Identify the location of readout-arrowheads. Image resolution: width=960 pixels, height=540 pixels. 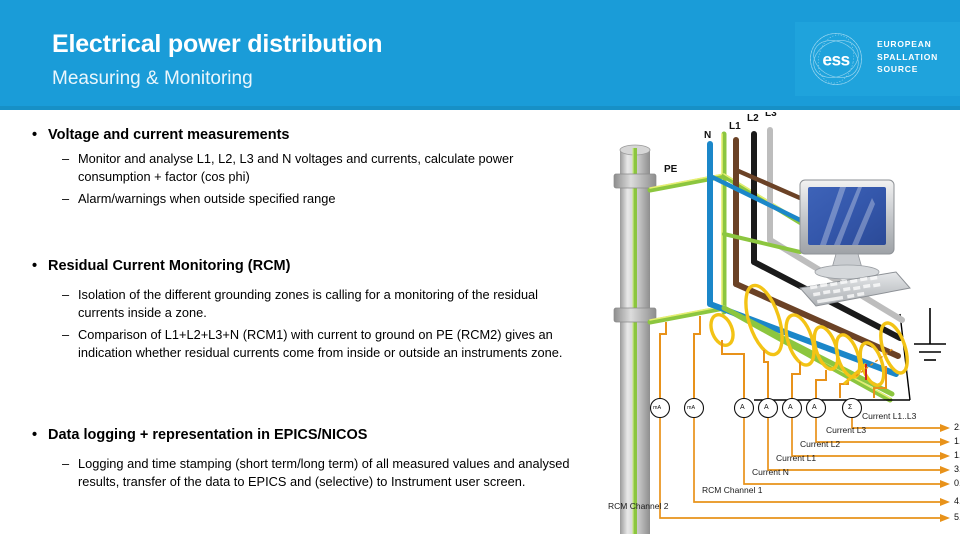
(945, 473).